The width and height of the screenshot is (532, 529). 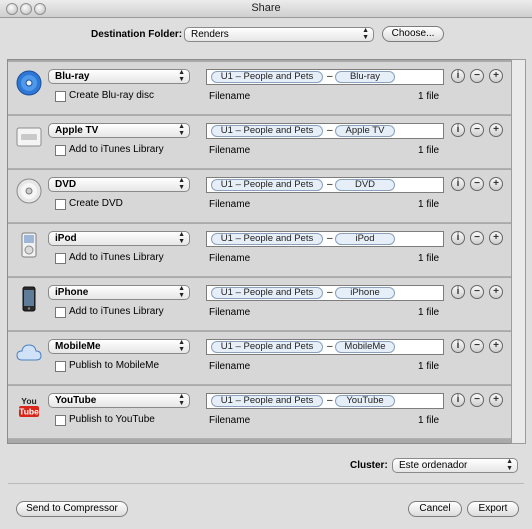 I want to click on target-popup: Apple TV ▲ ▼, so click(x=119, y=130).